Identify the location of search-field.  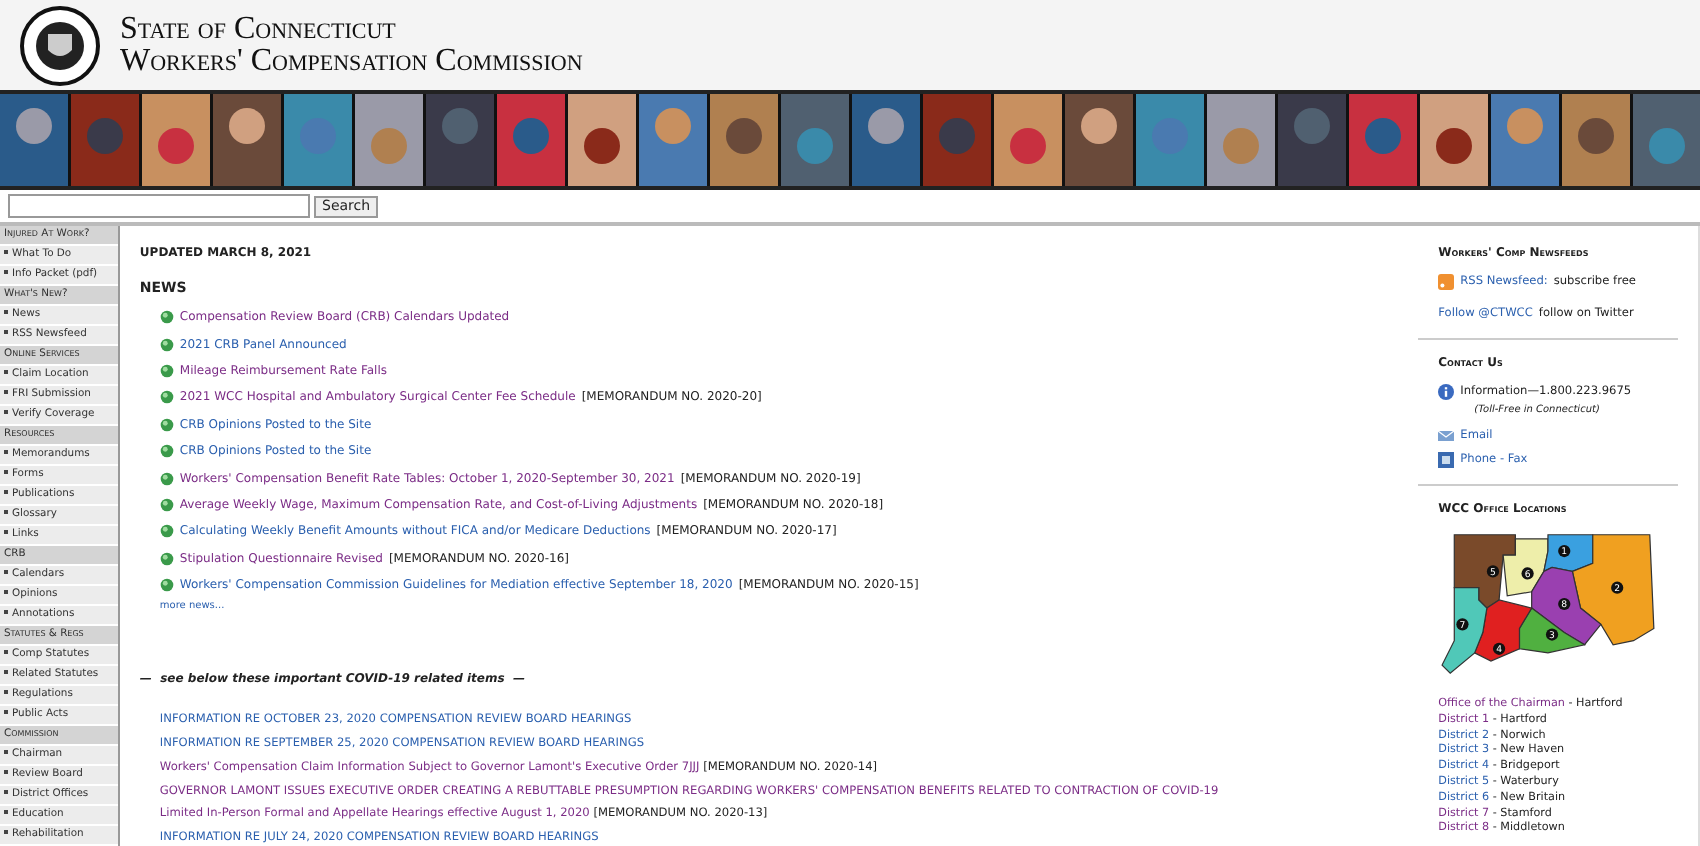
(159, 206).